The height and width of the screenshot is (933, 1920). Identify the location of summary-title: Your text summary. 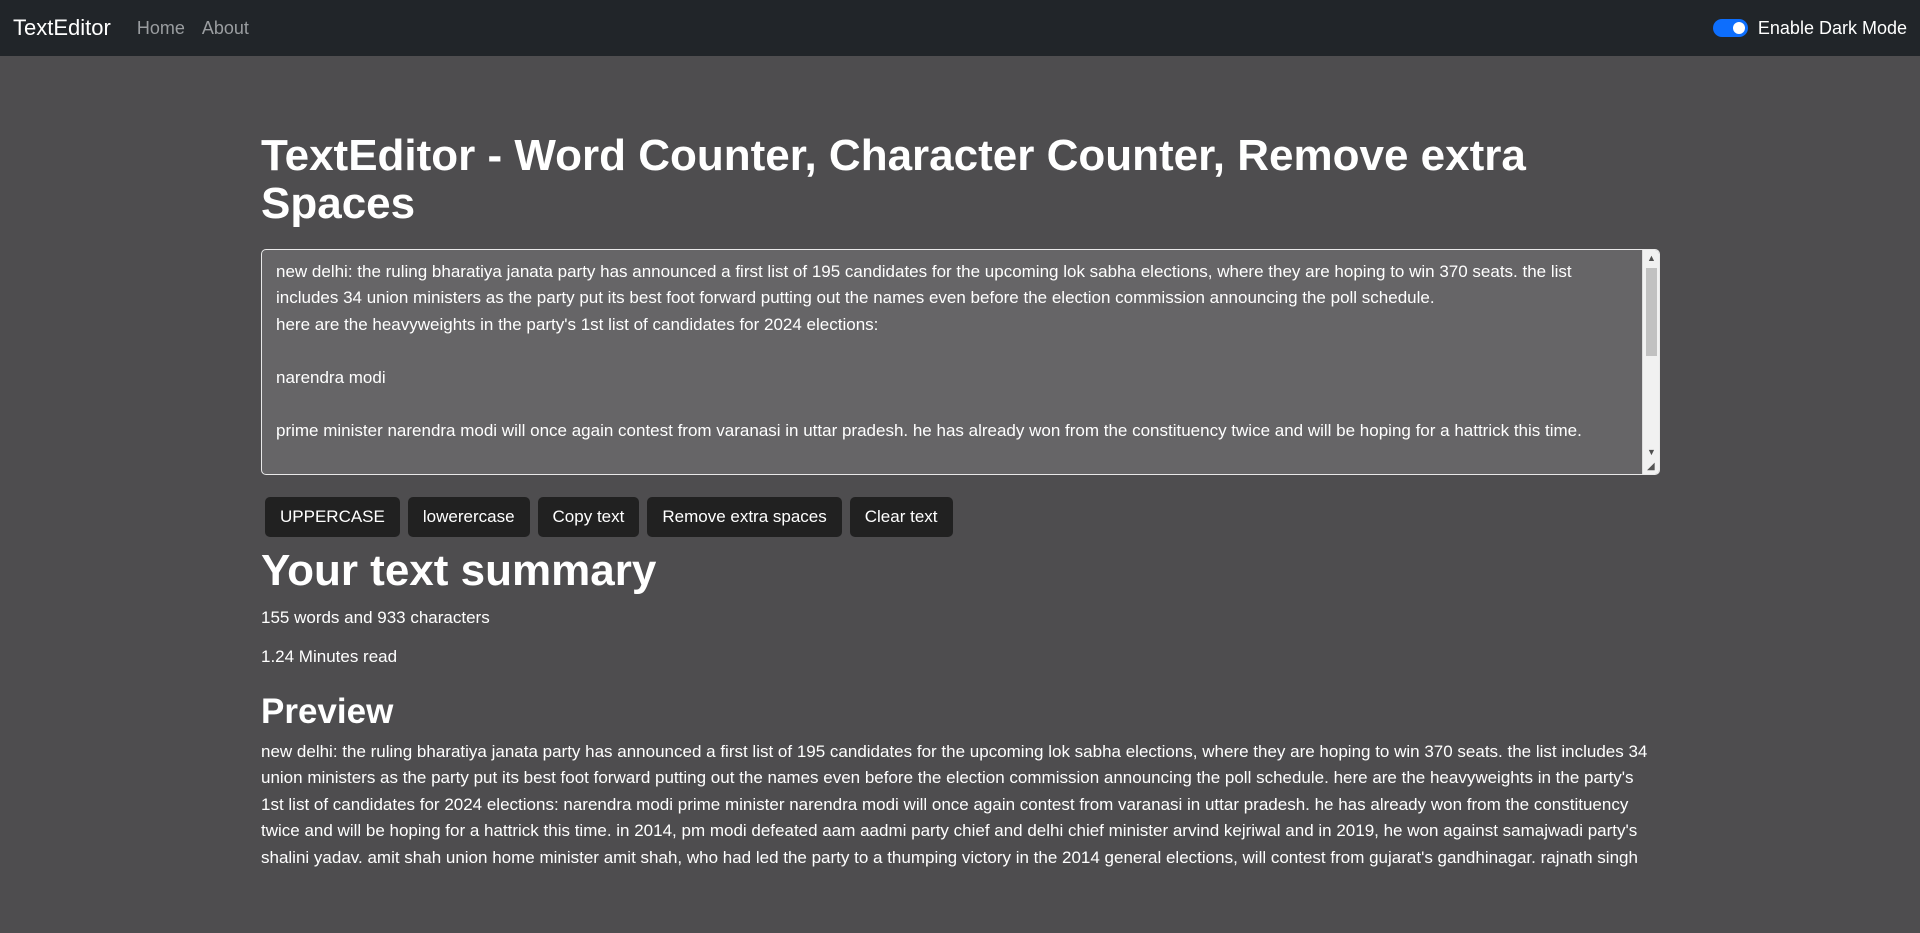
(459, 570).